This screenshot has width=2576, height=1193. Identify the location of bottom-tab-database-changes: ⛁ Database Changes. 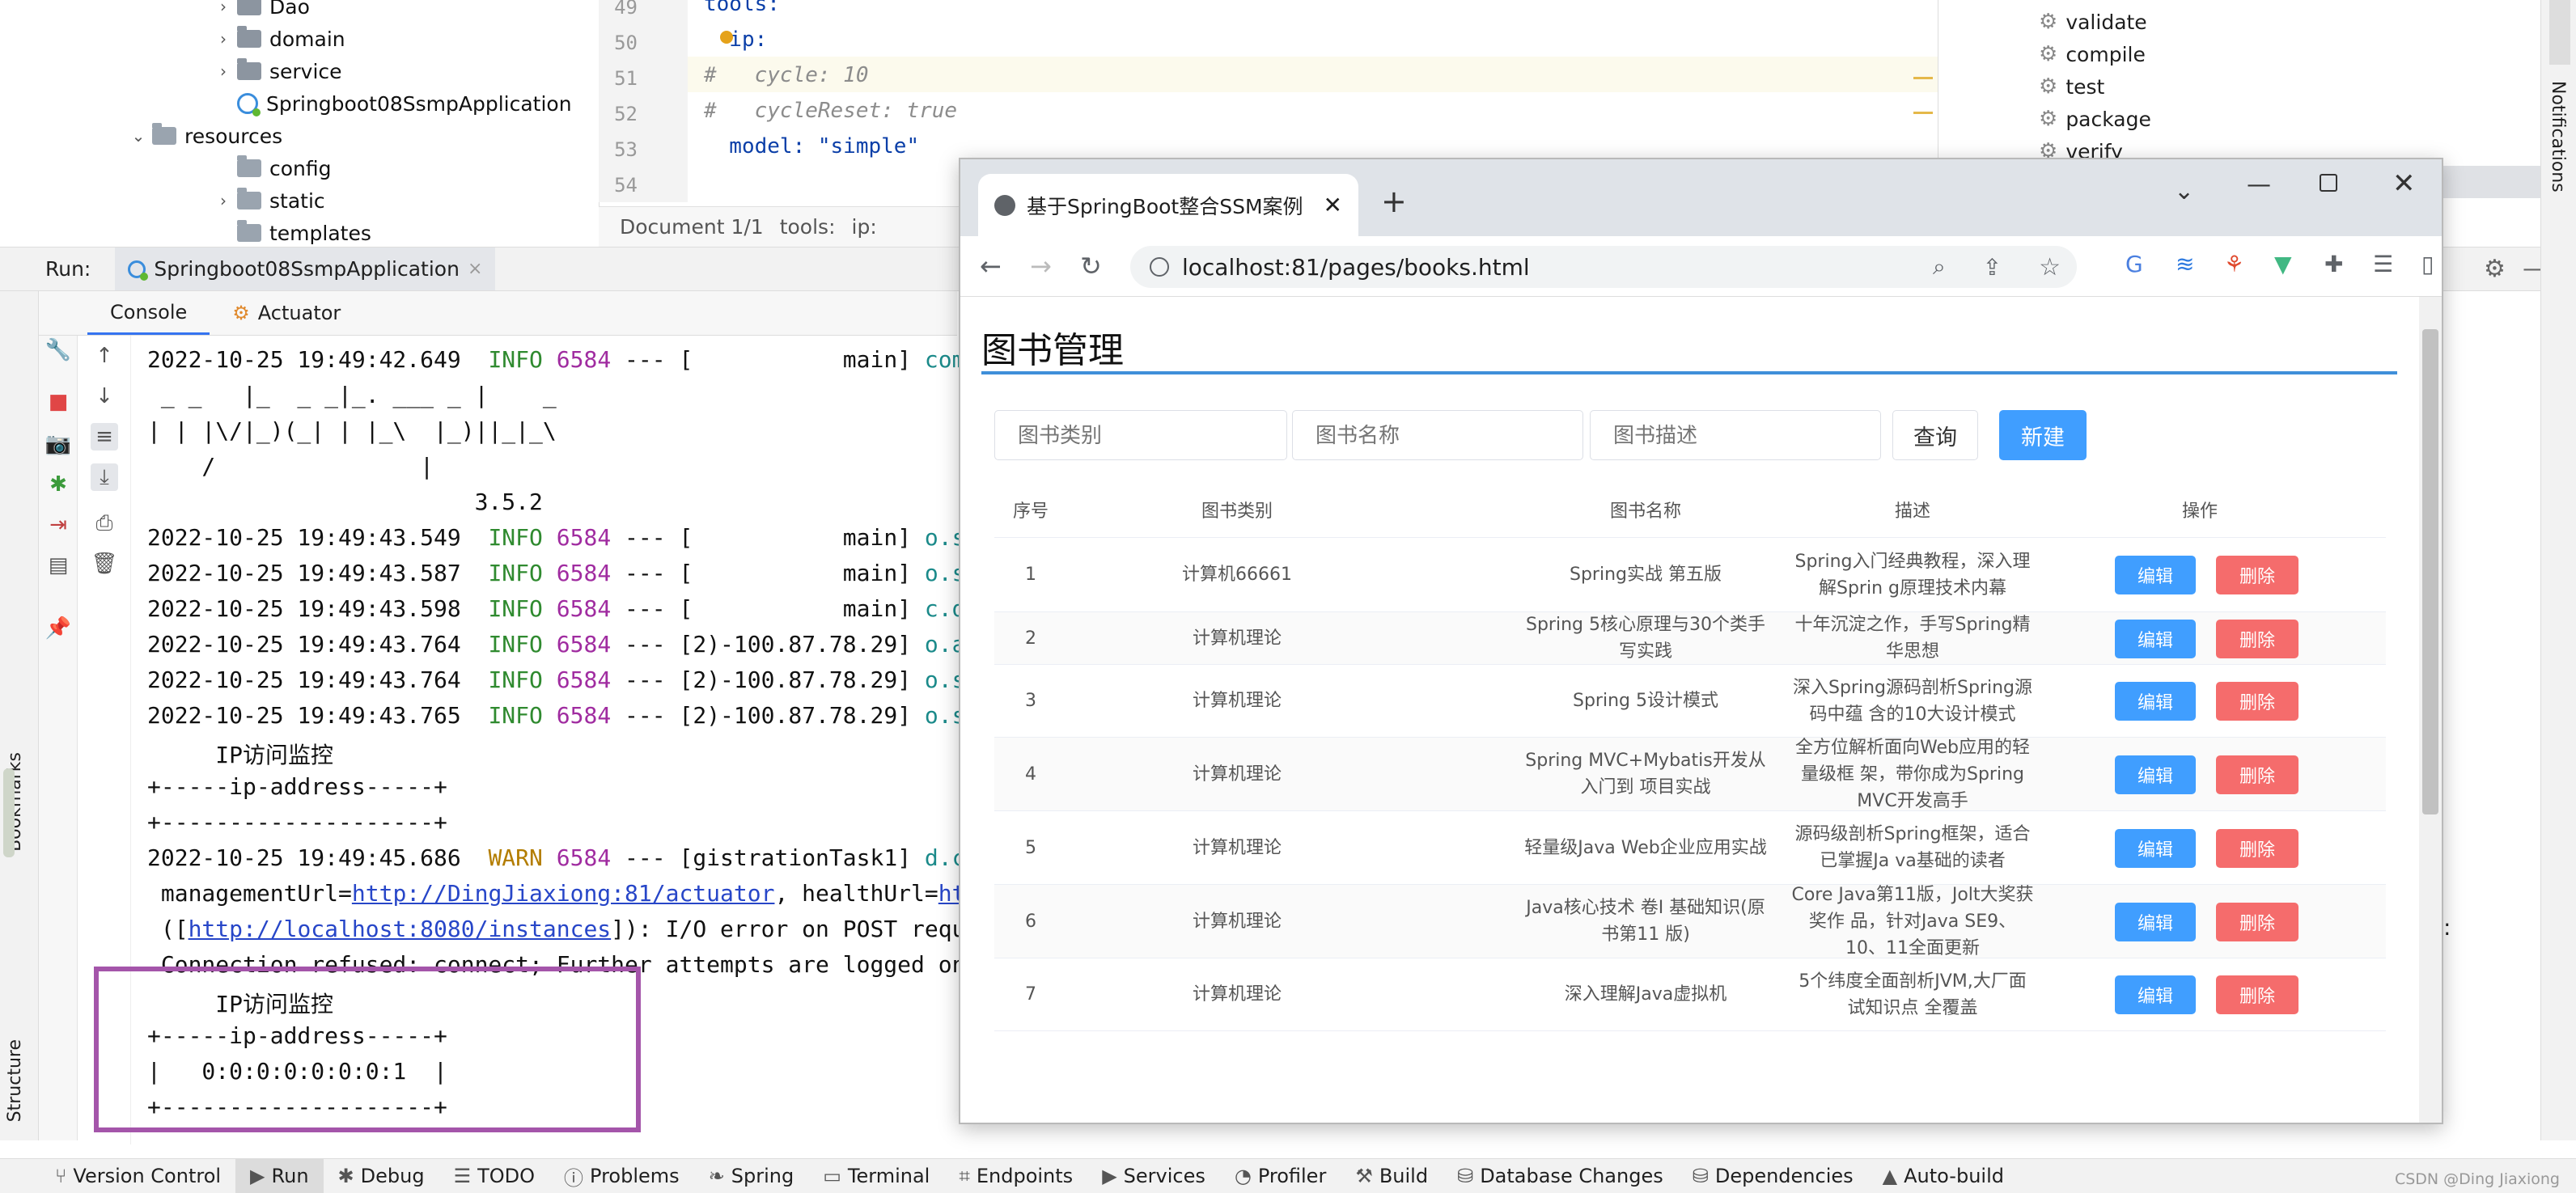
(1560, 1176).